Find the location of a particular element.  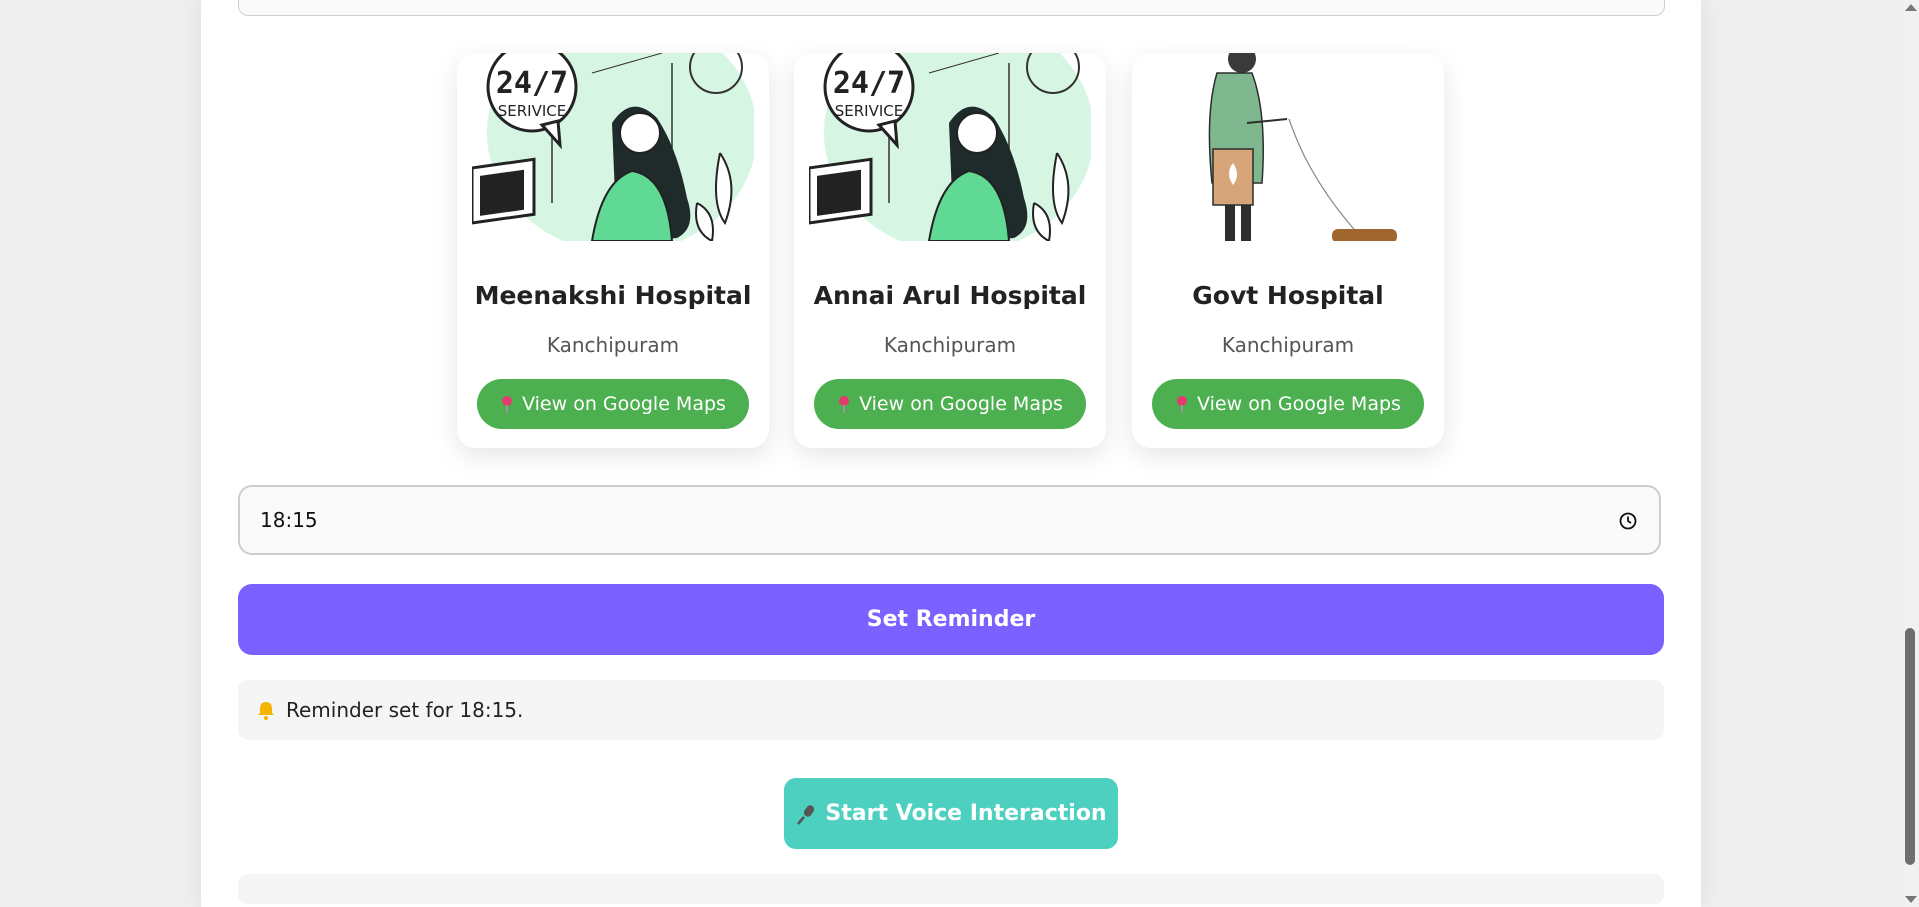

previous-input-field is located at coordinates (951, 8).